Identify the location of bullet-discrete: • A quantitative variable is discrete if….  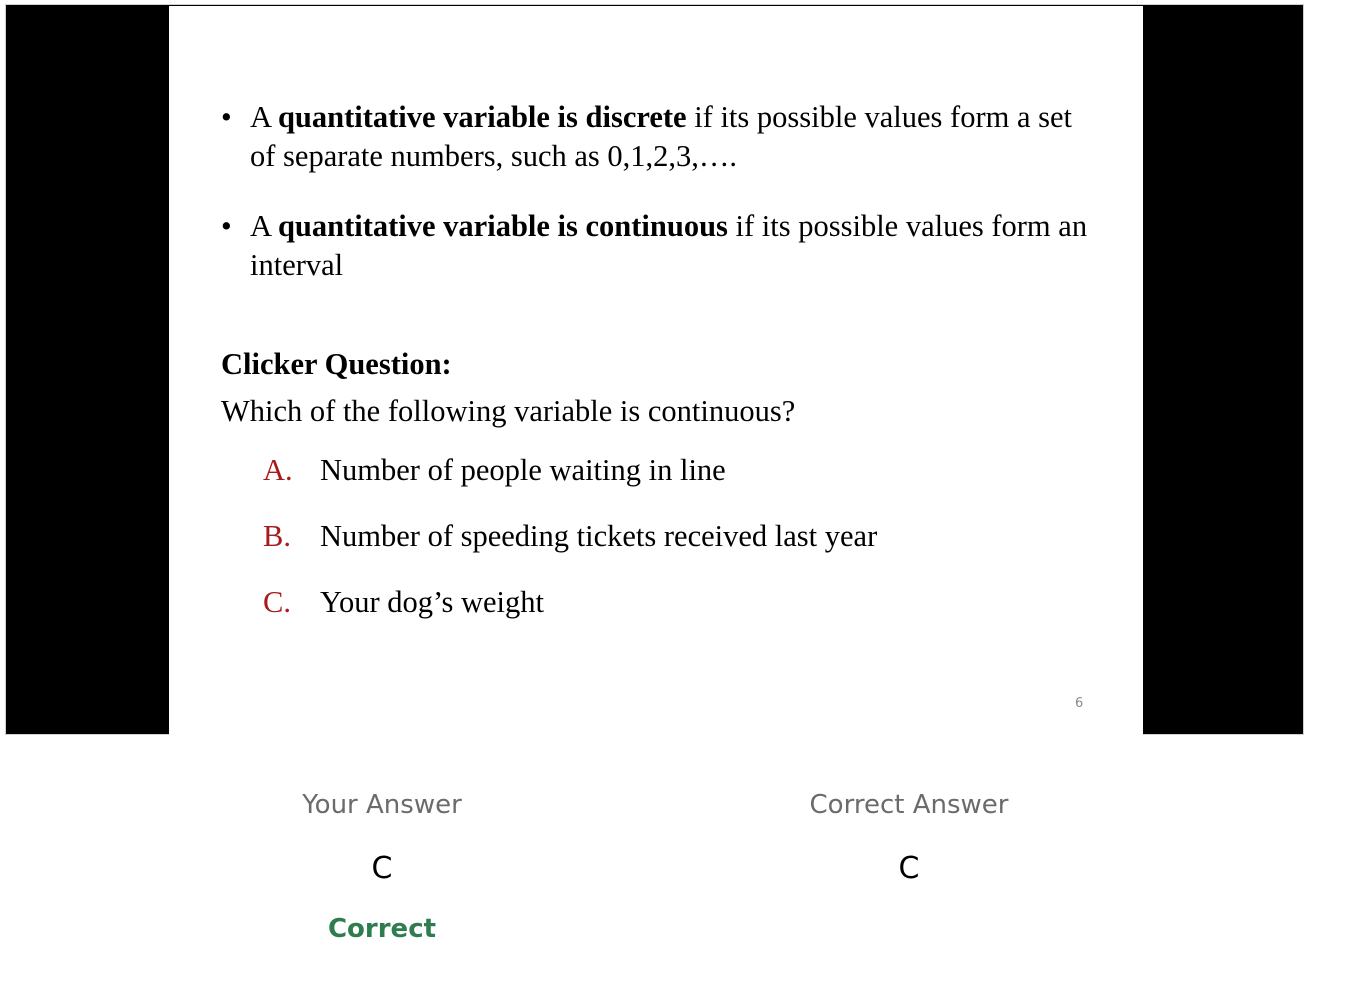
(661, 137).